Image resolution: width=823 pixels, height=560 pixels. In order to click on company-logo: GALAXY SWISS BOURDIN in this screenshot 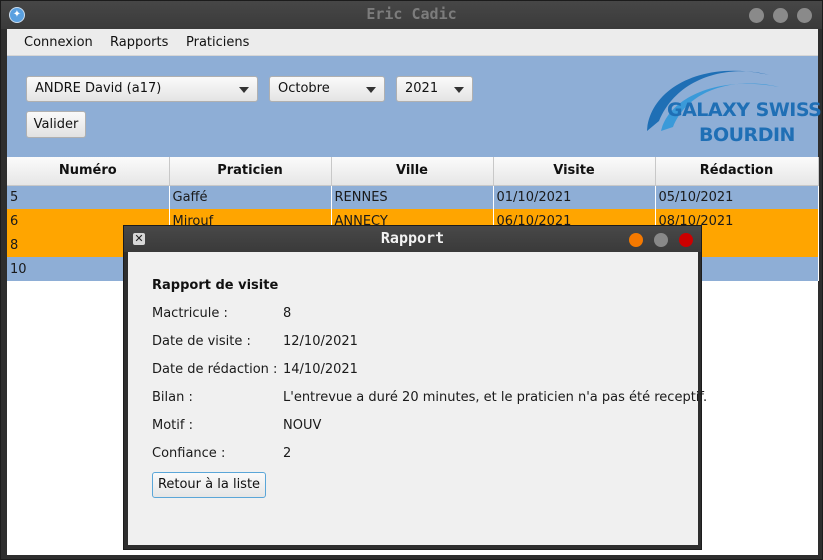, I will do `click(730, 107)`.